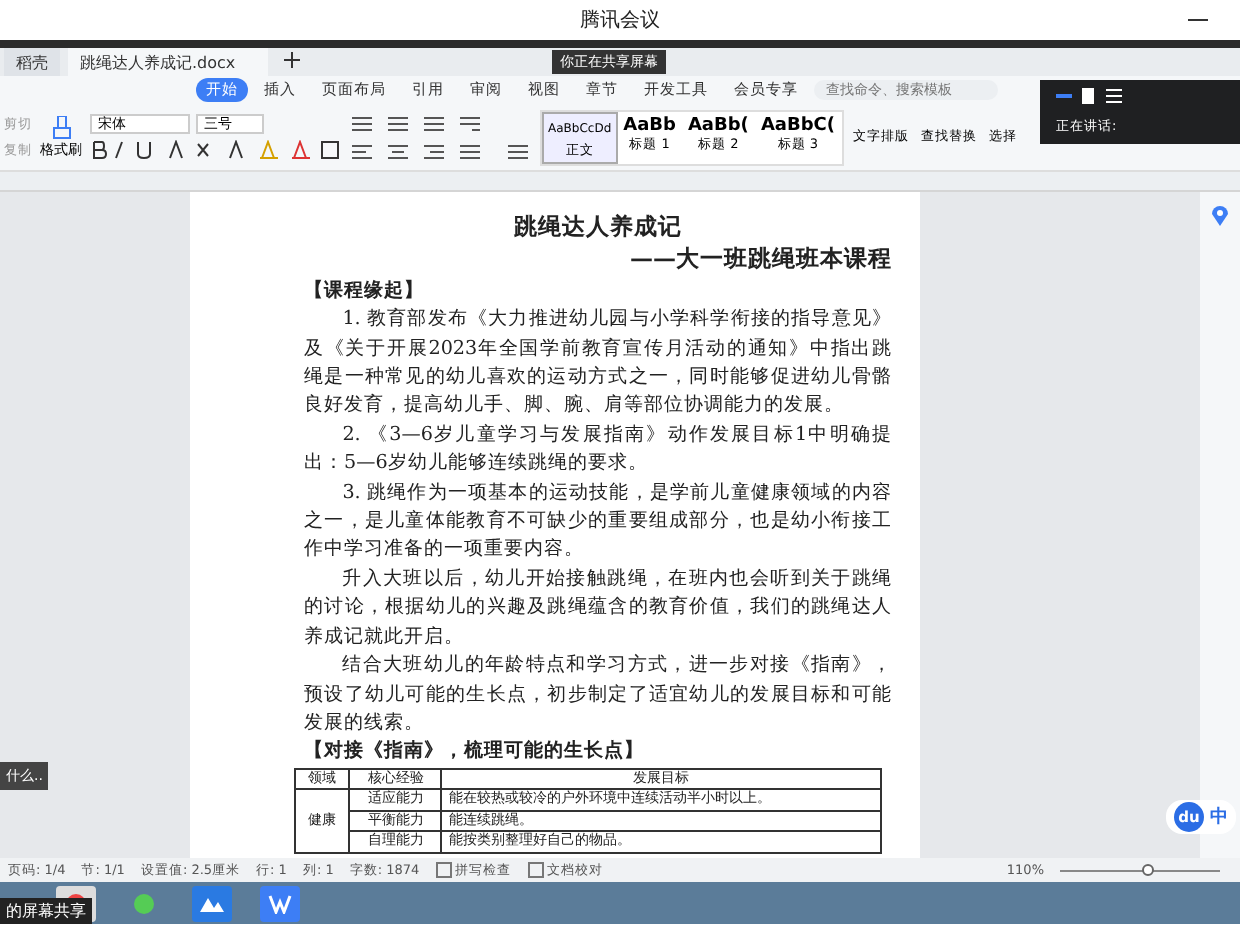  I want to click on brush-icon, so click(61, 127).